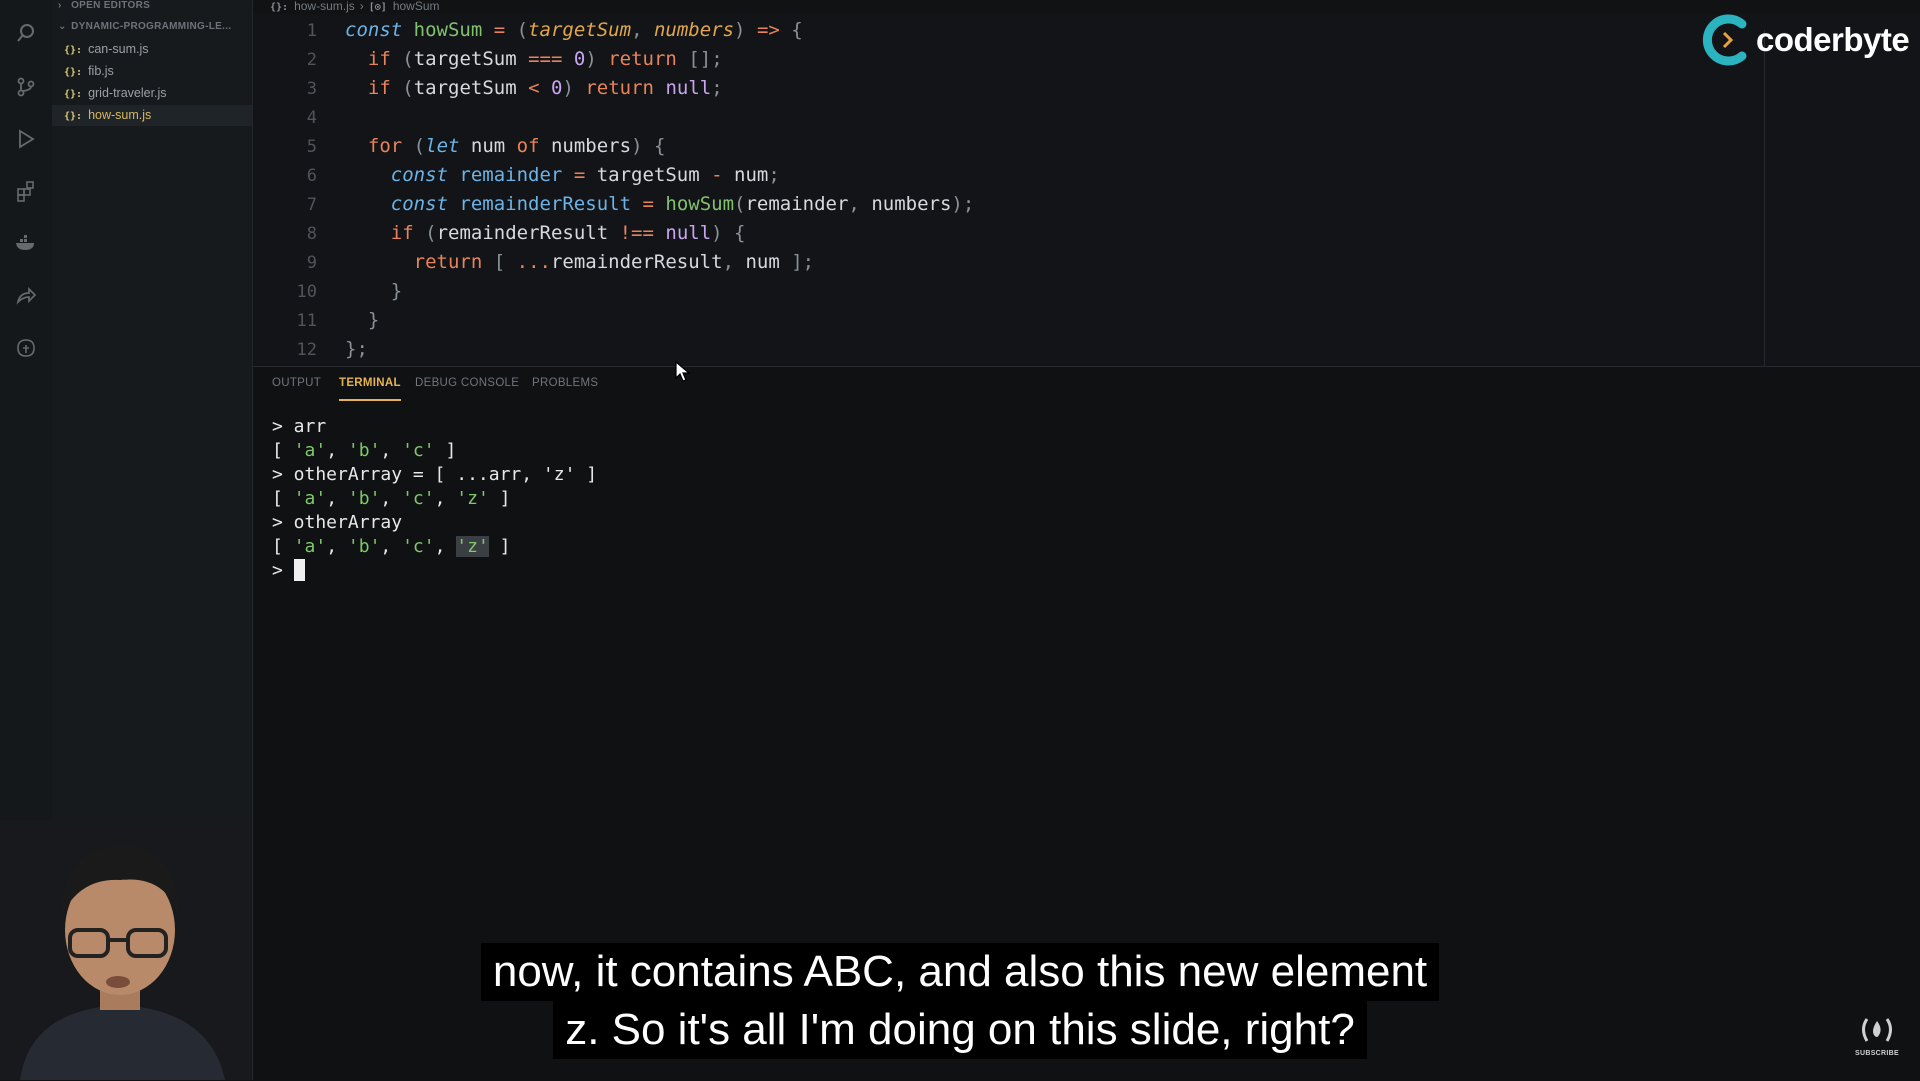  I want to click on tab-output: OUTPUT, so click(296, 388).